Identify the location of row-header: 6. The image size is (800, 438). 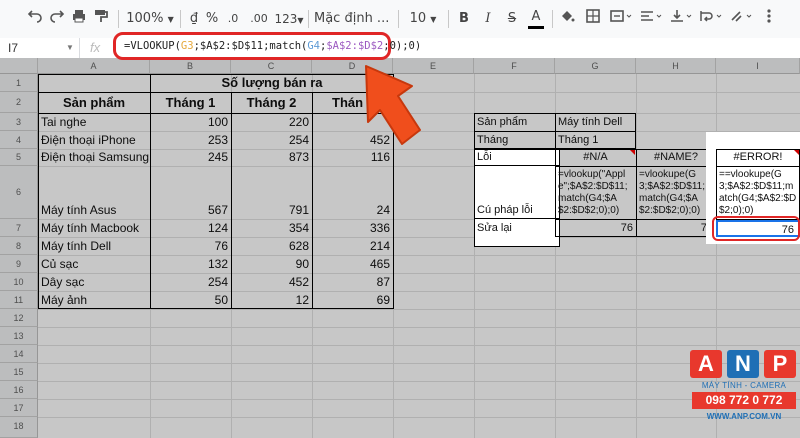
(19, 192).